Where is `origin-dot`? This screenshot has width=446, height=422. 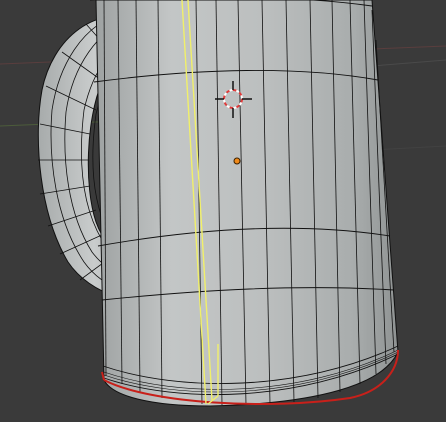 origin-dot is located at coordinates (237, 161).